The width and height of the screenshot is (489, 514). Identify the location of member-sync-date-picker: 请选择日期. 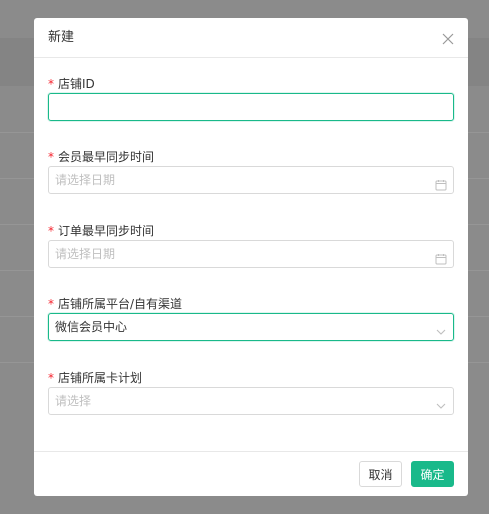
(251, 180).